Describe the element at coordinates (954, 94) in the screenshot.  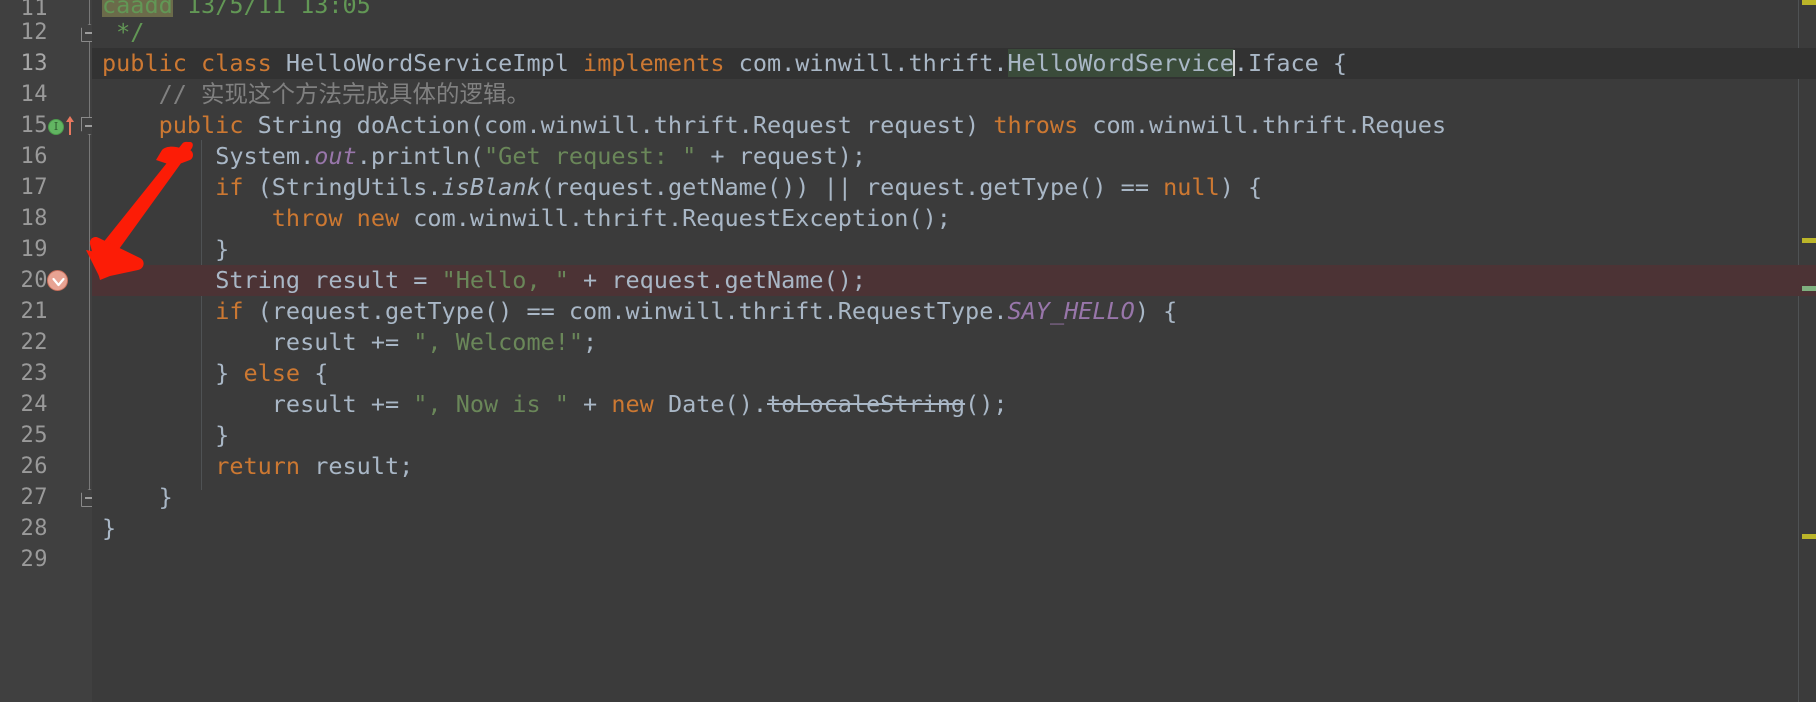
I see `code-line-14: // 实现这个方法完成具体的逻辑。` at that location.